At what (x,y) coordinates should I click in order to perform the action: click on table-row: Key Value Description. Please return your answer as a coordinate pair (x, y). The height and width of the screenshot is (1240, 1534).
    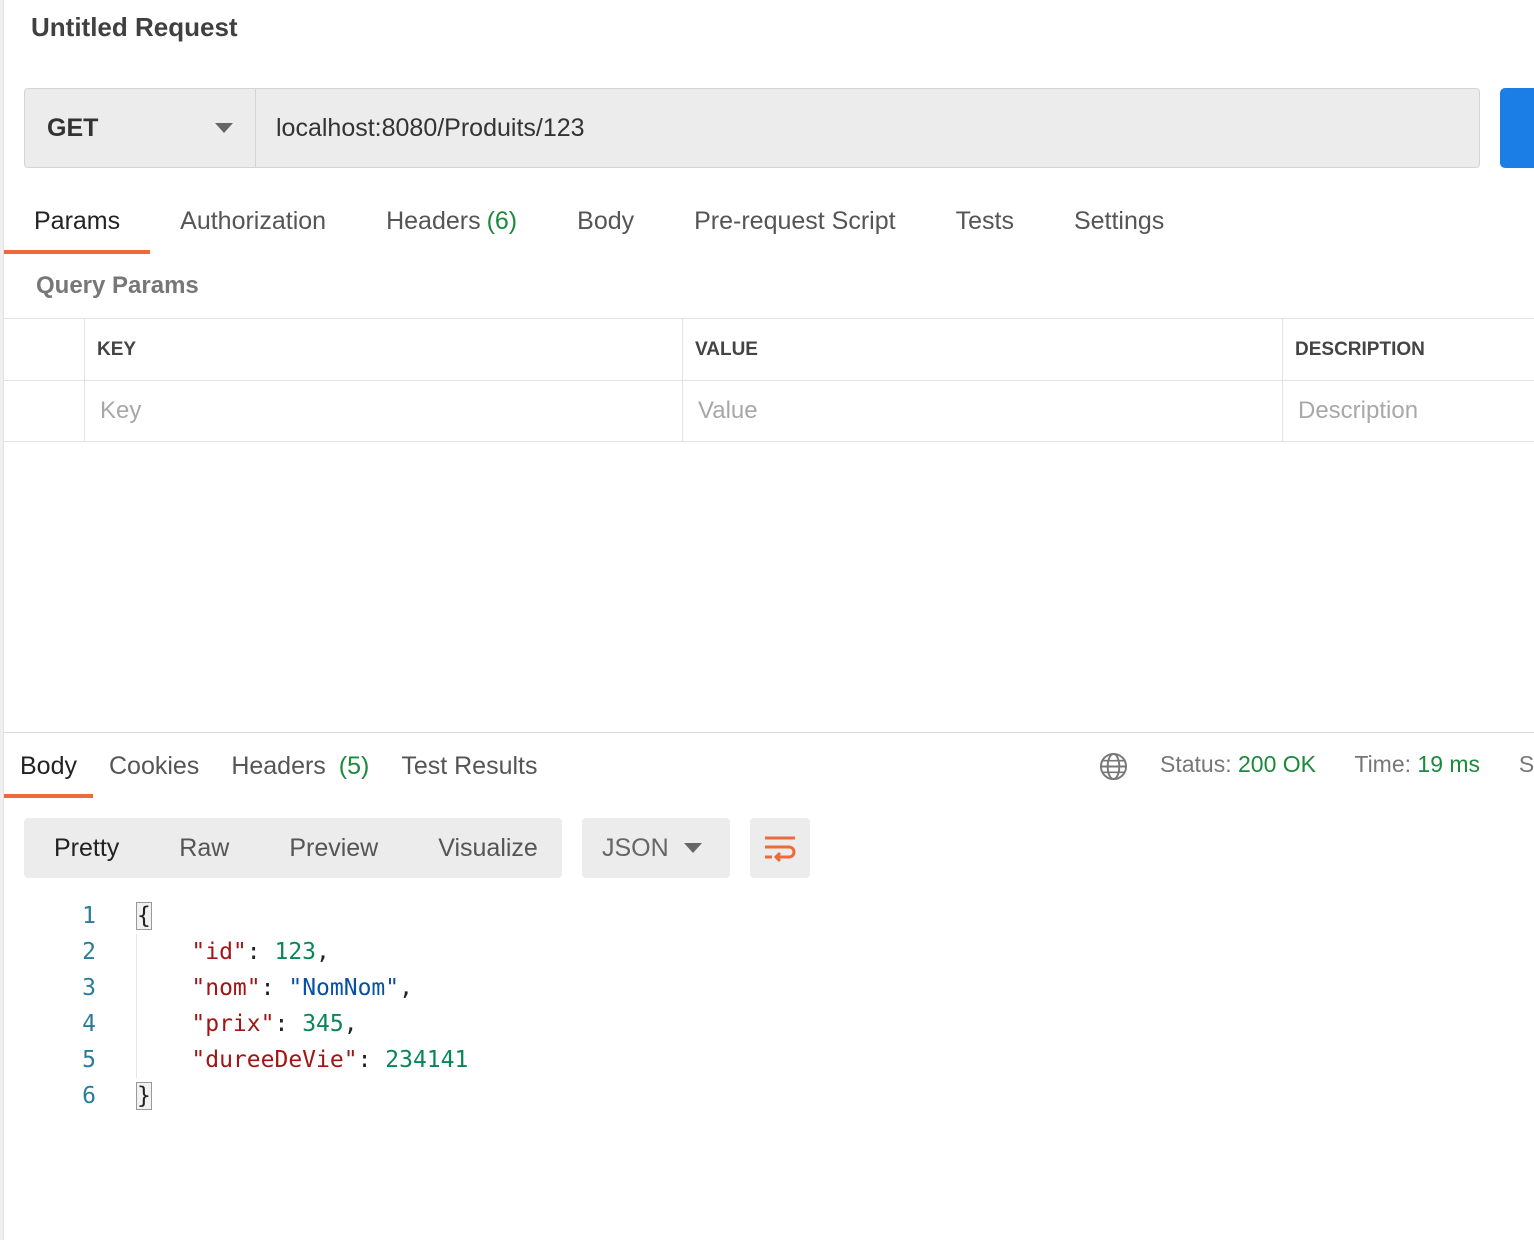
    Looking at the image, I should click on (769, 411).